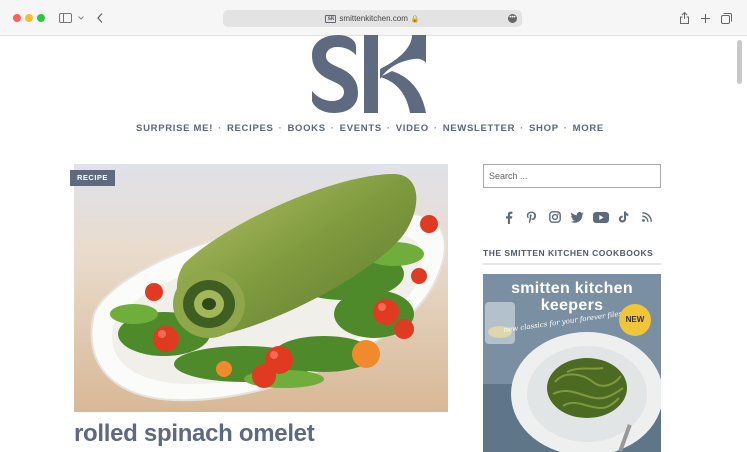 Image resolution: width=747 pixels, height=452 pixels. What do you see at coordinates (369, 74) in the screenshot?
I see `site-logo` at bounding box center [369, 74].